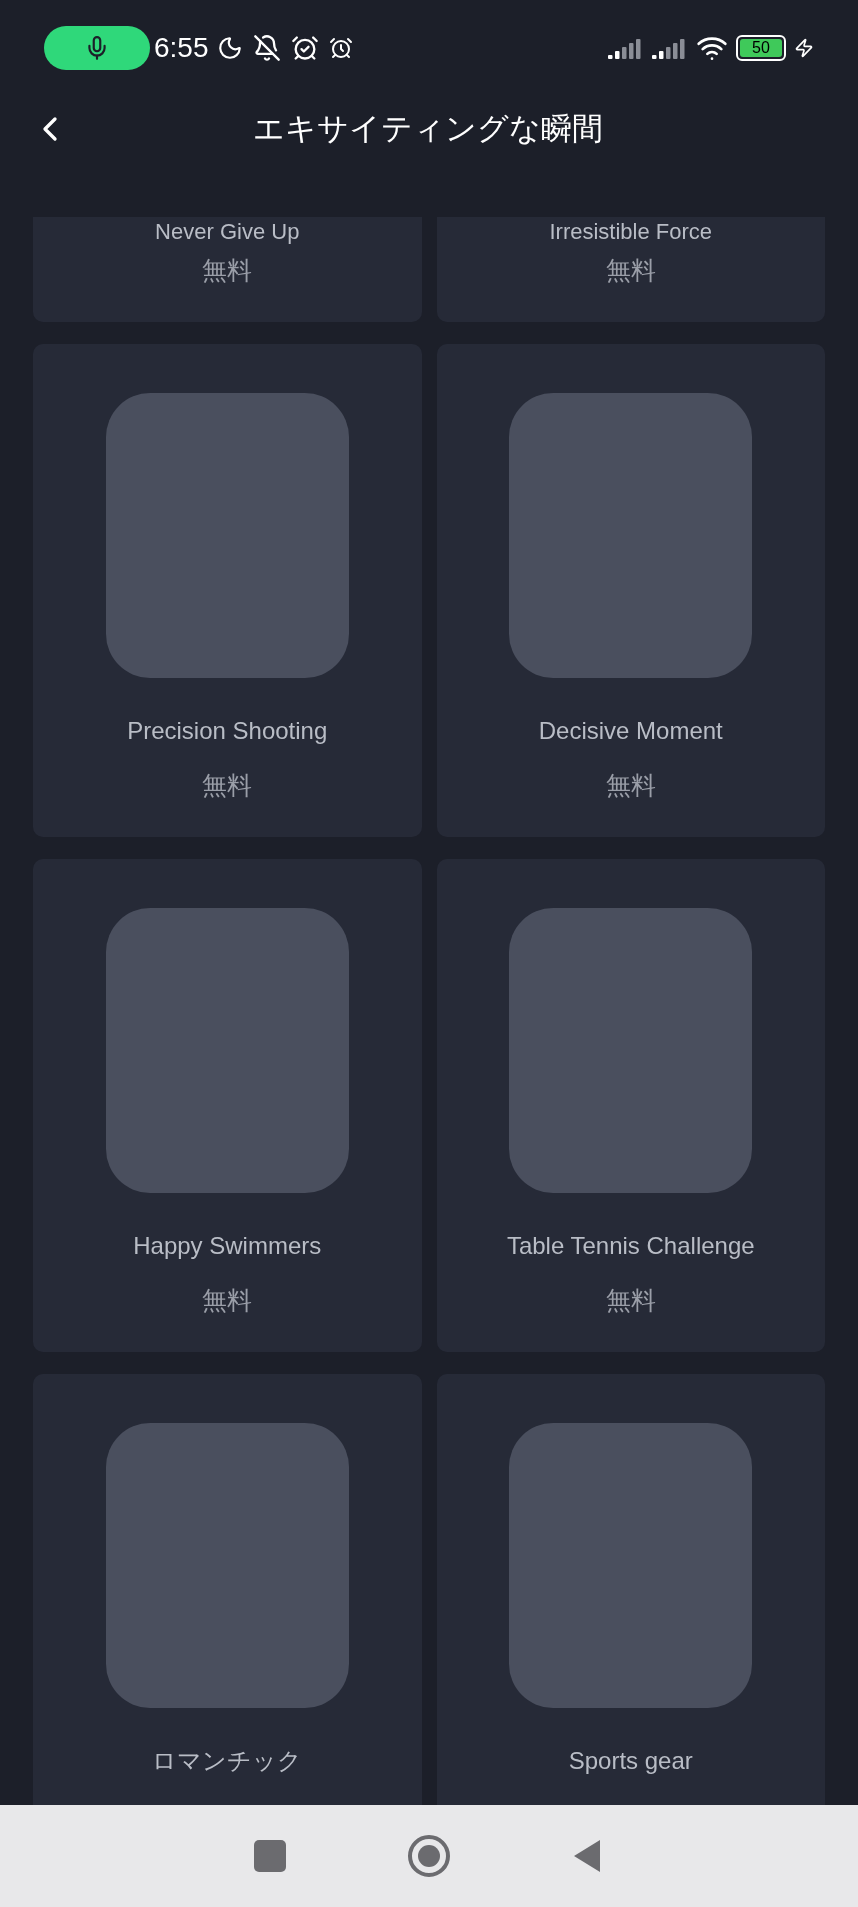  What do you see at coordinates (428, 129) in the screenshot?
I see `page-title: エキサイティングな瞬間` at bounding box center [428, 129].